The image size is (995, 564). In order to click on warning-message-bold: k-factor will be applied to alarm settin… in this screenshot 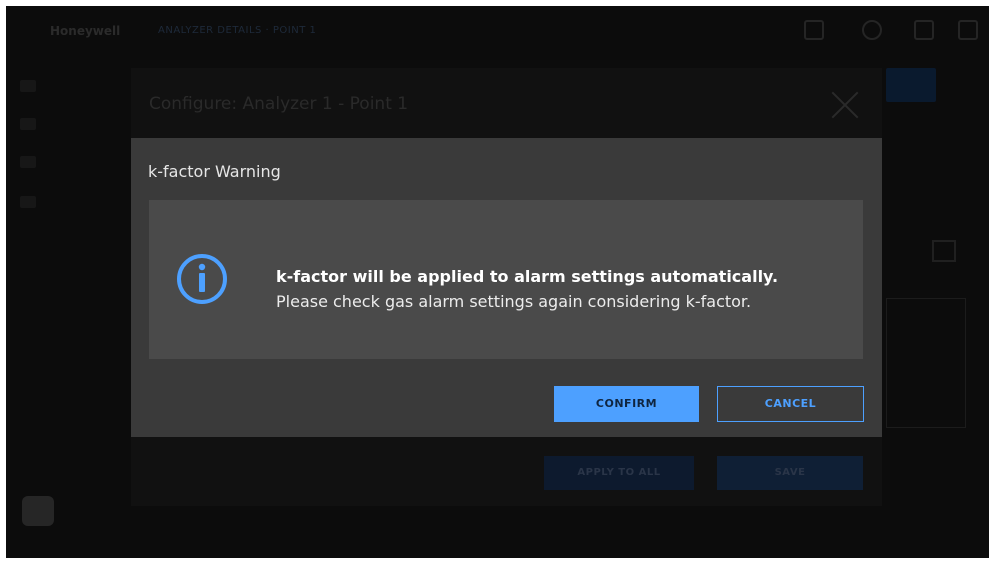, I will do `click(527, 276)`.